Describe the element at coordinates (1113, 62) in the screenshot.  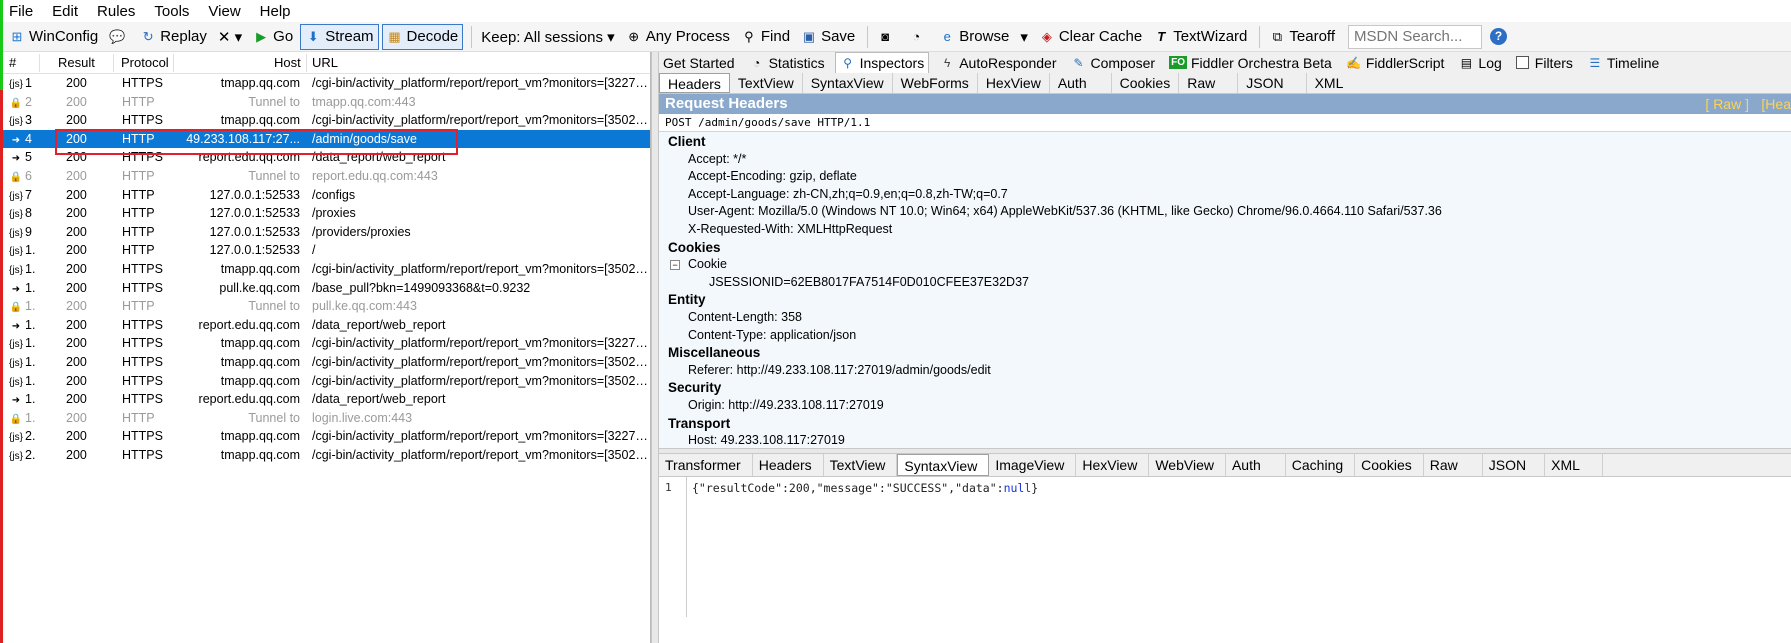
I see `tab-composer: ✎ Composer` at that location.